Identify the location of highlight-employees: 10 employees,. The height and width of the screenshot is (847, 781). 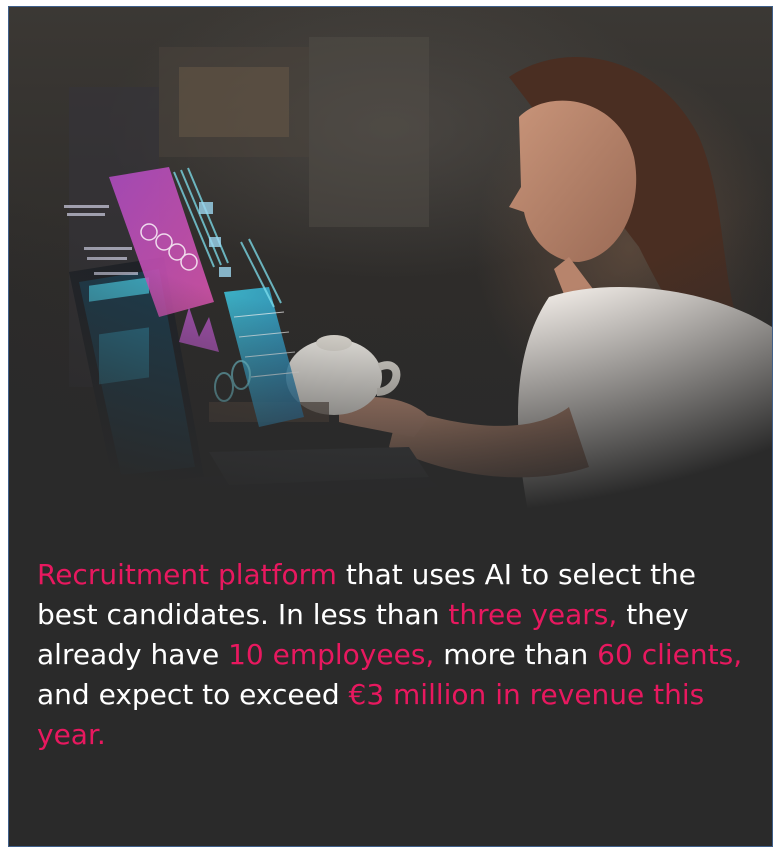
(331, 654).